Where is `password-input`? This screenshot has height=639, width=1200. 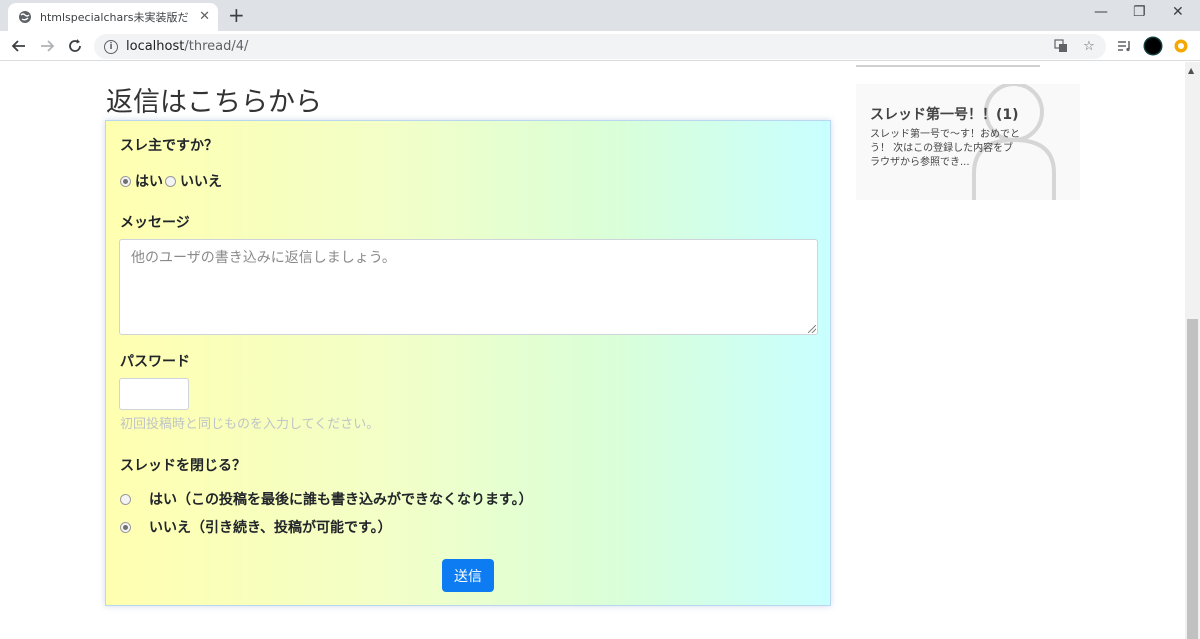
password-input is located at coordinates (154, 394).